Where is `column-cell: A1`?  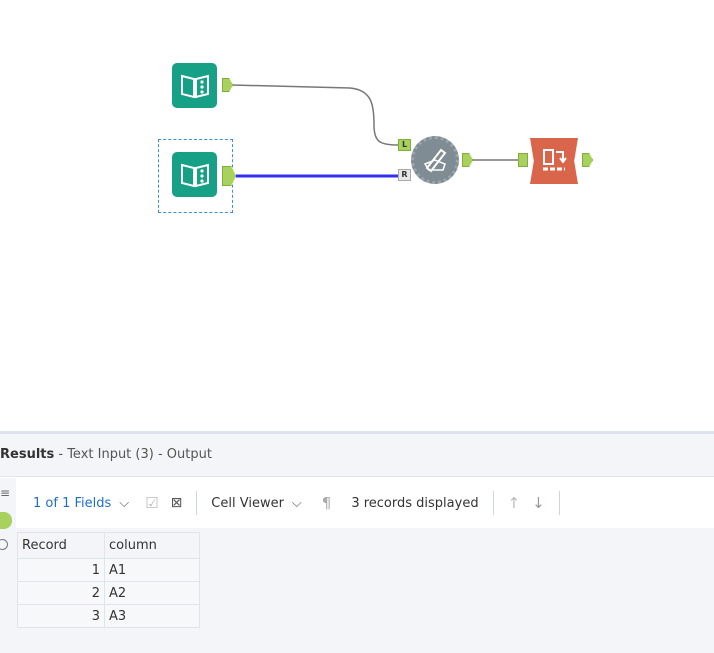 column-cell: A1 is located at coordinates (152, 570).